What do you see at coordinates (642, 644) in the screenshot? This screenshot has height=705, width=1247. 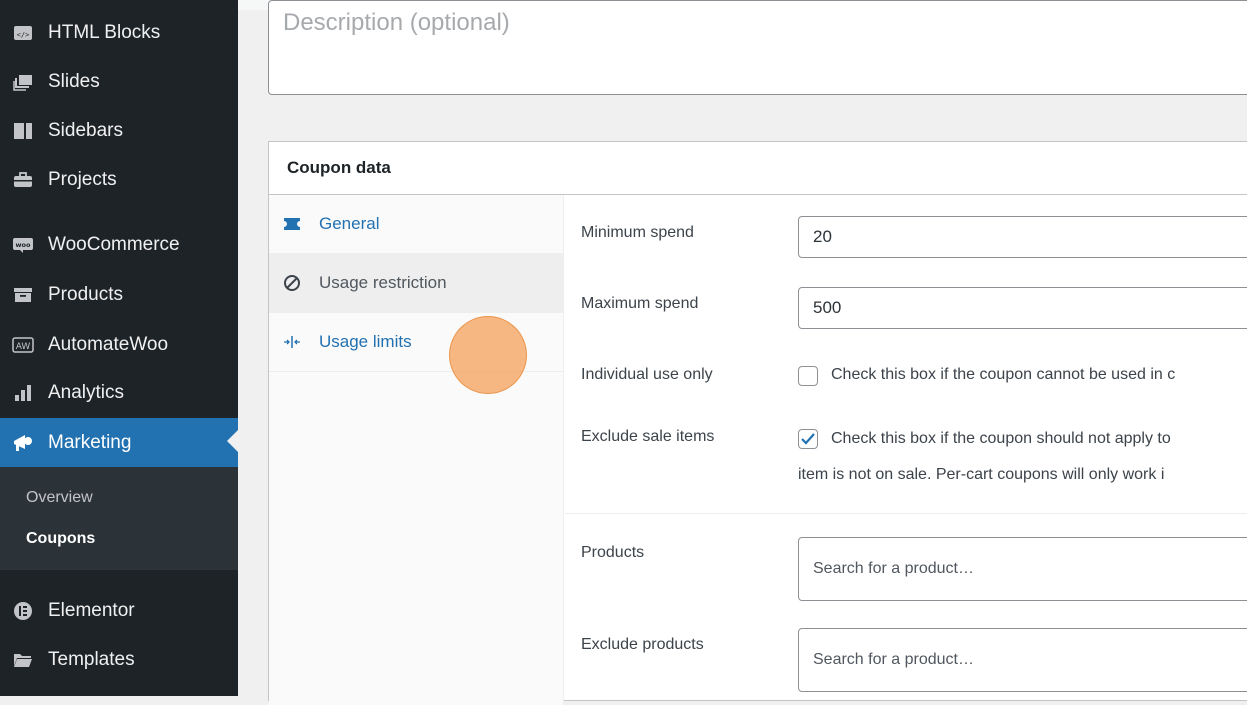 I see `exclude-products-label: Exclude products` at bounding box center [642, 644].